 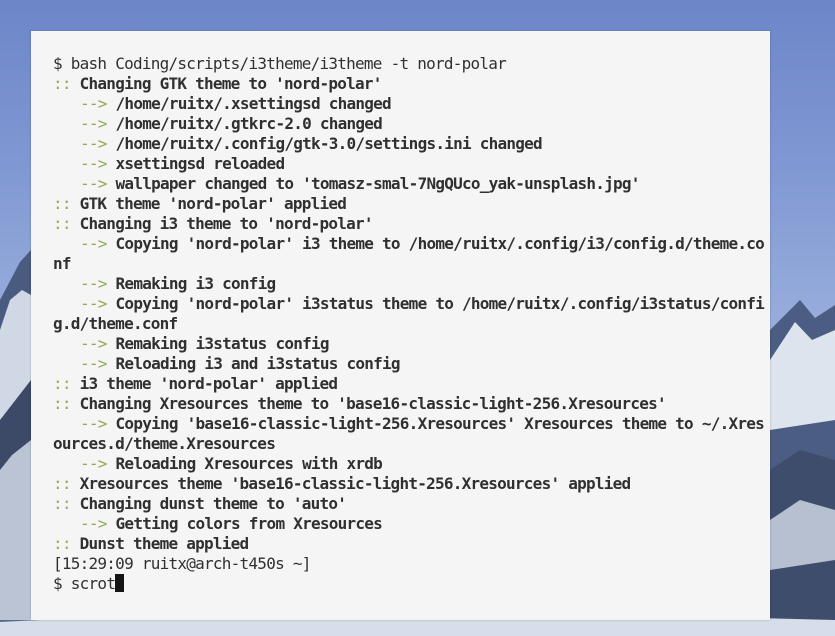 What do you see at coordinates (411, 264) in the screenshot?
I see `terminal-line: nf` at bounding box center [411, 264].